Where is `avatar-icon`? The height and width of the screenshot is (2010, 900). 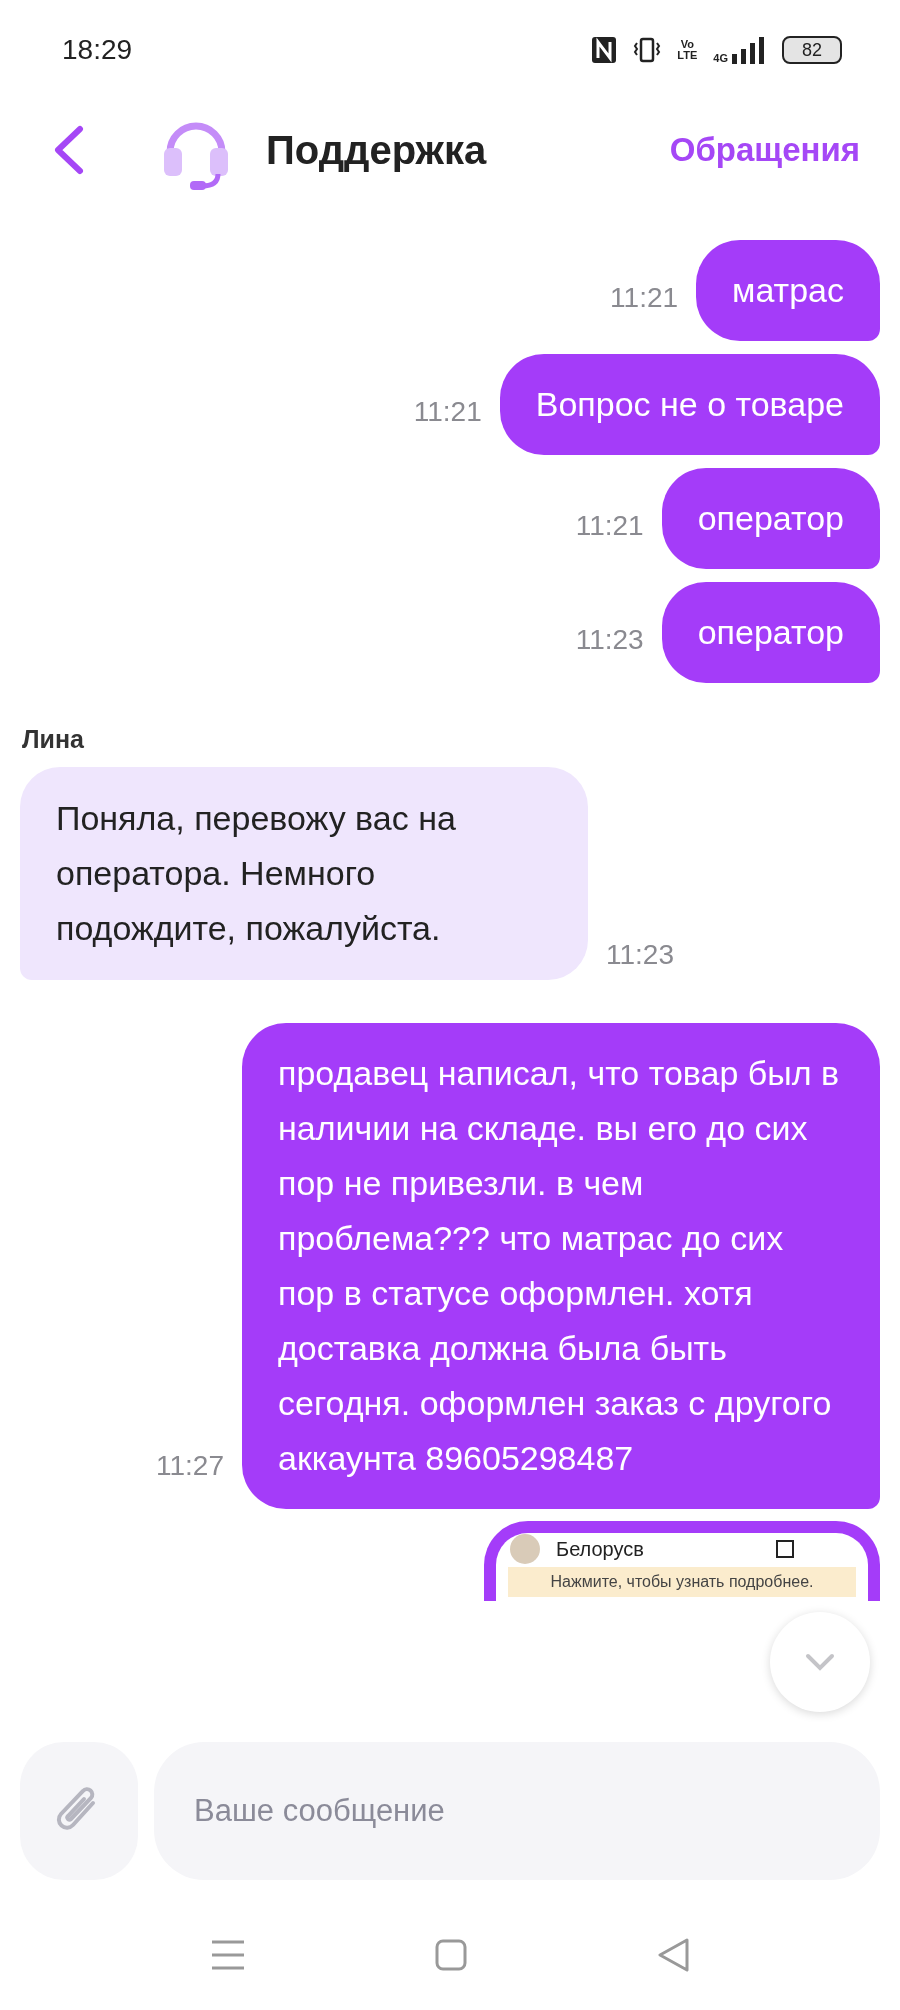
avatar-icon is located at coordinates (525, 1548).